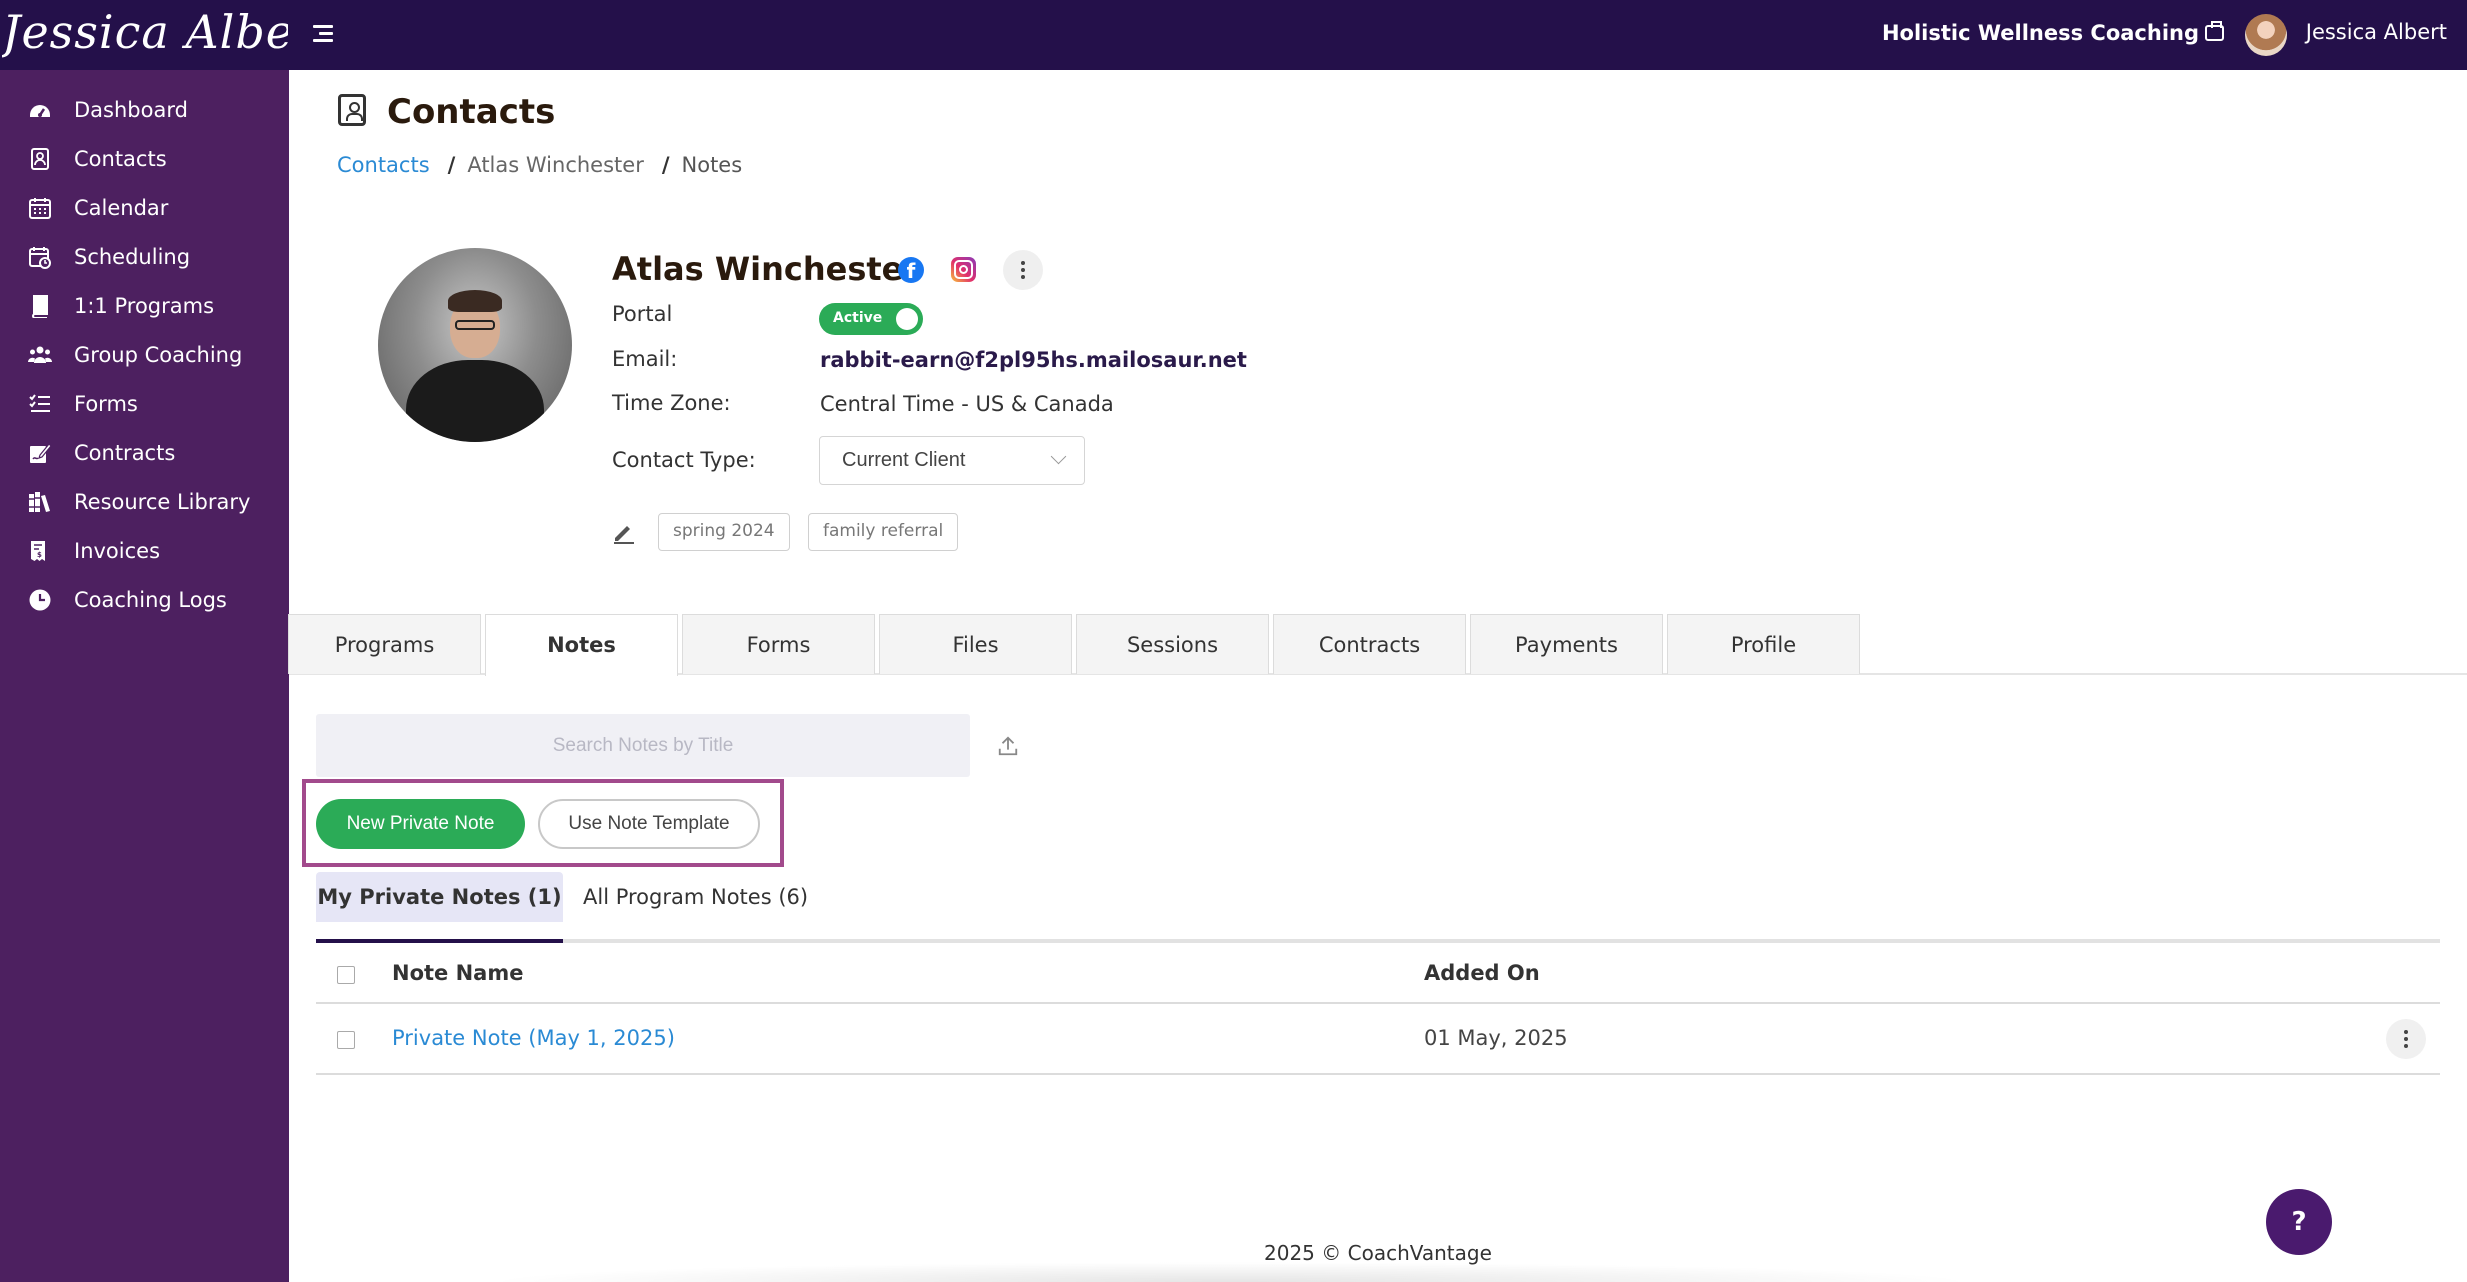 Image resolution: width=2467 pixels, height=1282 pixels. Describe the element at coordinates (150, 600) in the screenshot. I see `sidebar-item-label: Coaching Logs` at that location.